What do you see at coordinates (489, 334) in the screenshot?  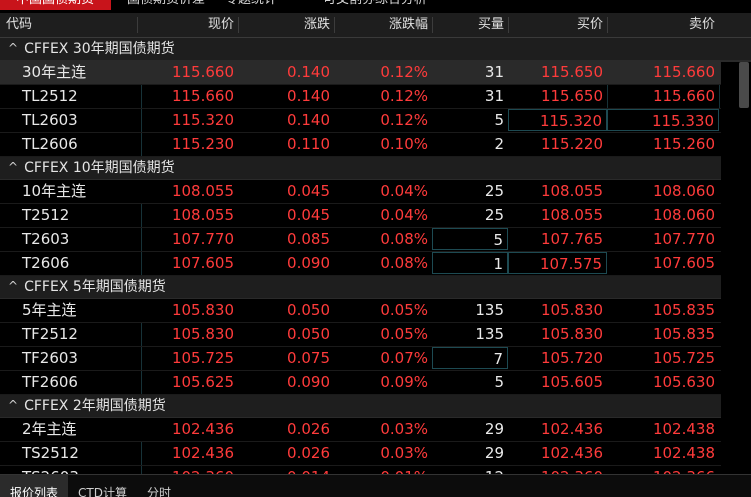 I see `bid-volume-cell: 135` at bounding box center [489, 334].